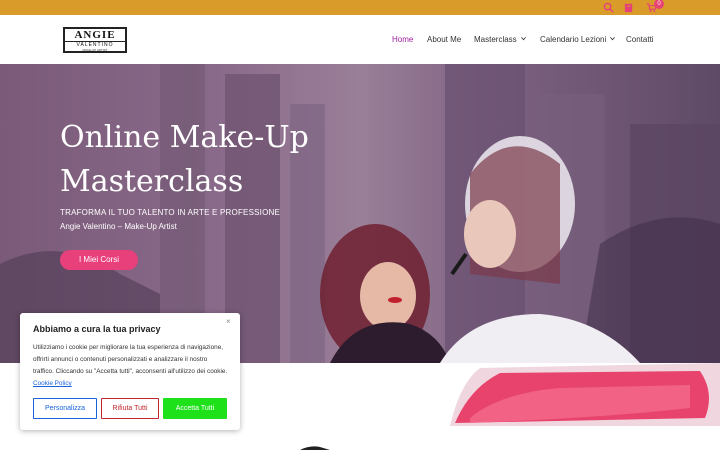 This screenshot has width=720, height=450. What do you see at coordinates (228, 321) in the screenshot?
I see `close-icon: ×` at bounding box center [228, 321].